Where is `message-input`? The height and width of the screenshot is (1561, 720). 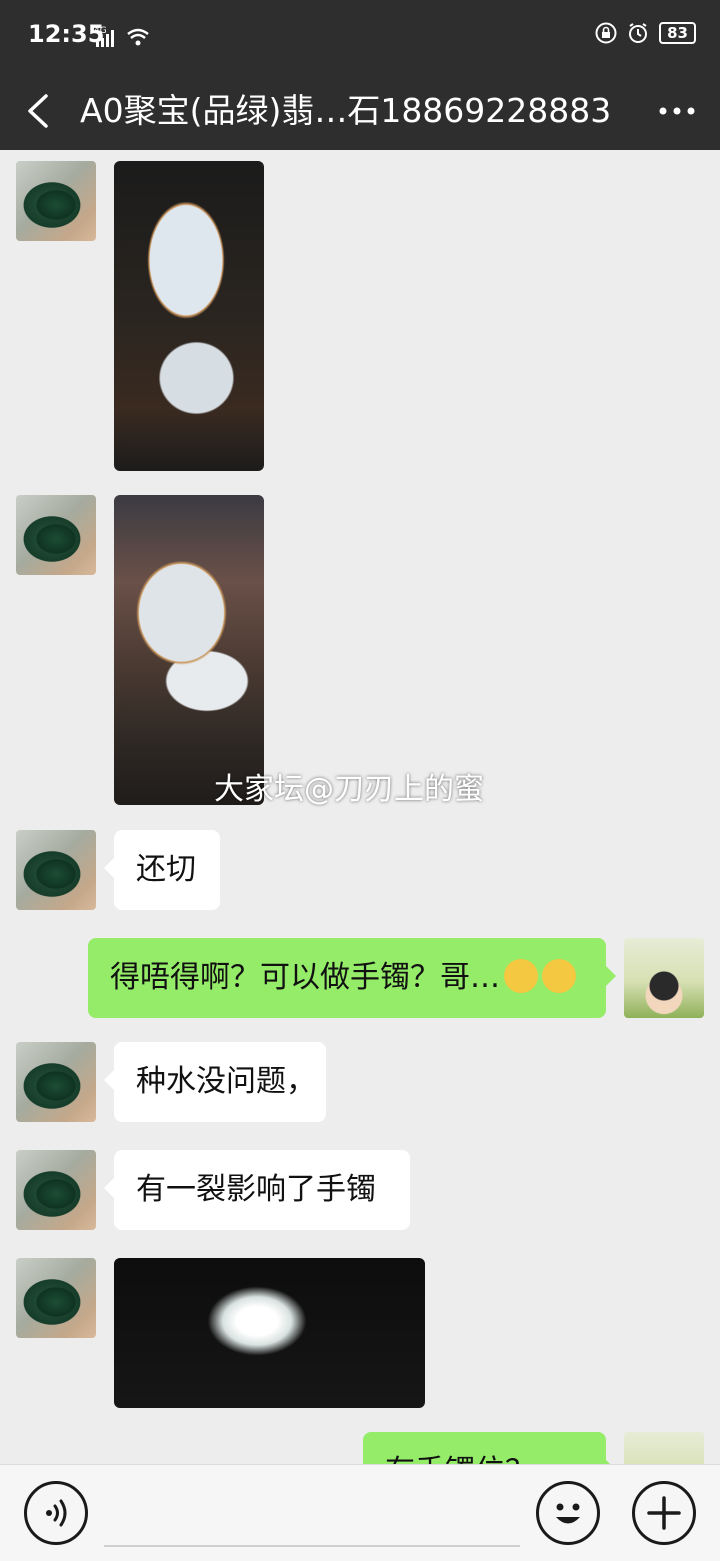 message-input is located at coordinates (314, 1514).